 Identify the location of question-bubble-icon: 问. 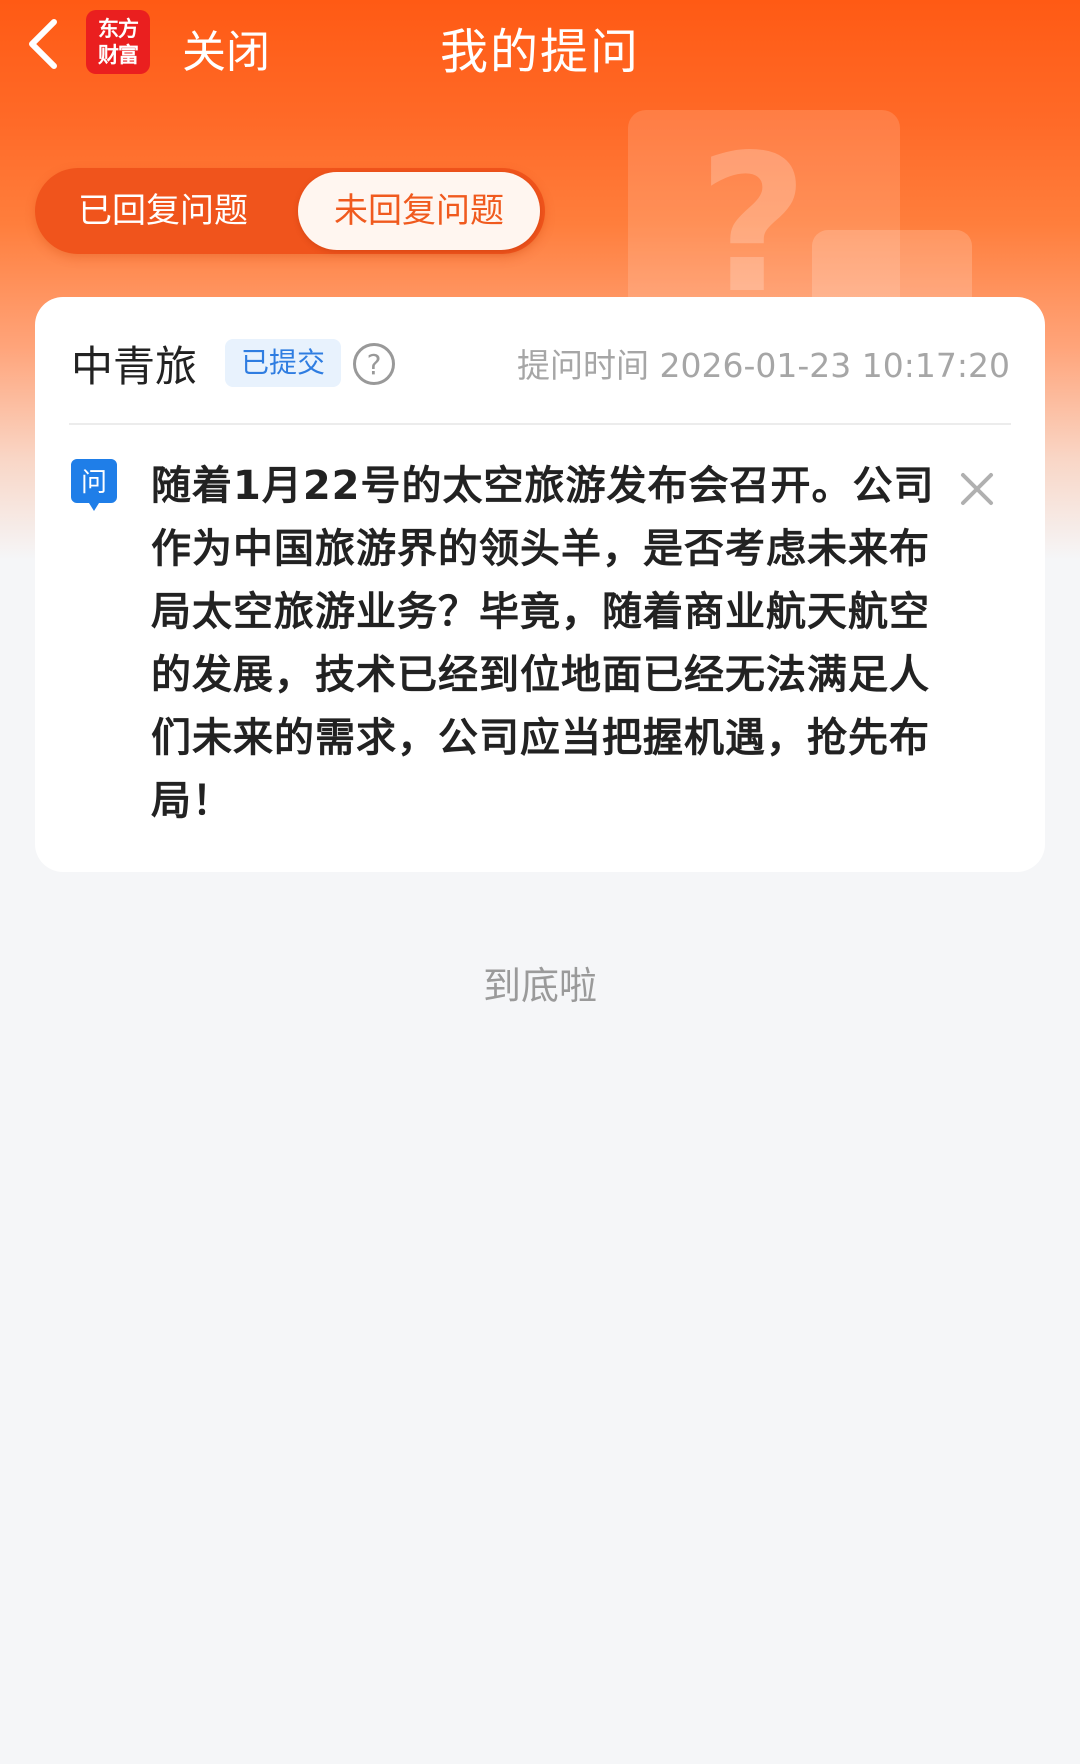
(94, 485).